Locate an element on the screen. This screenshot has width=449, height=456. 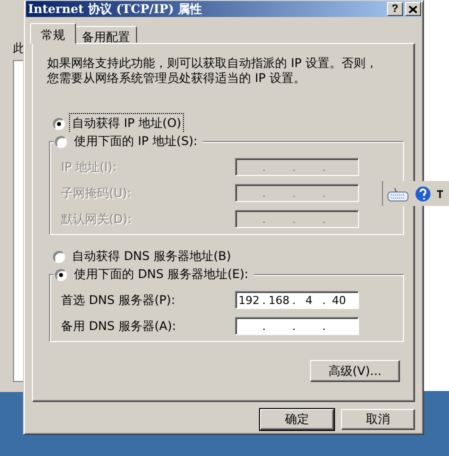
tab: 常规 is located at coordinates (53, 33).